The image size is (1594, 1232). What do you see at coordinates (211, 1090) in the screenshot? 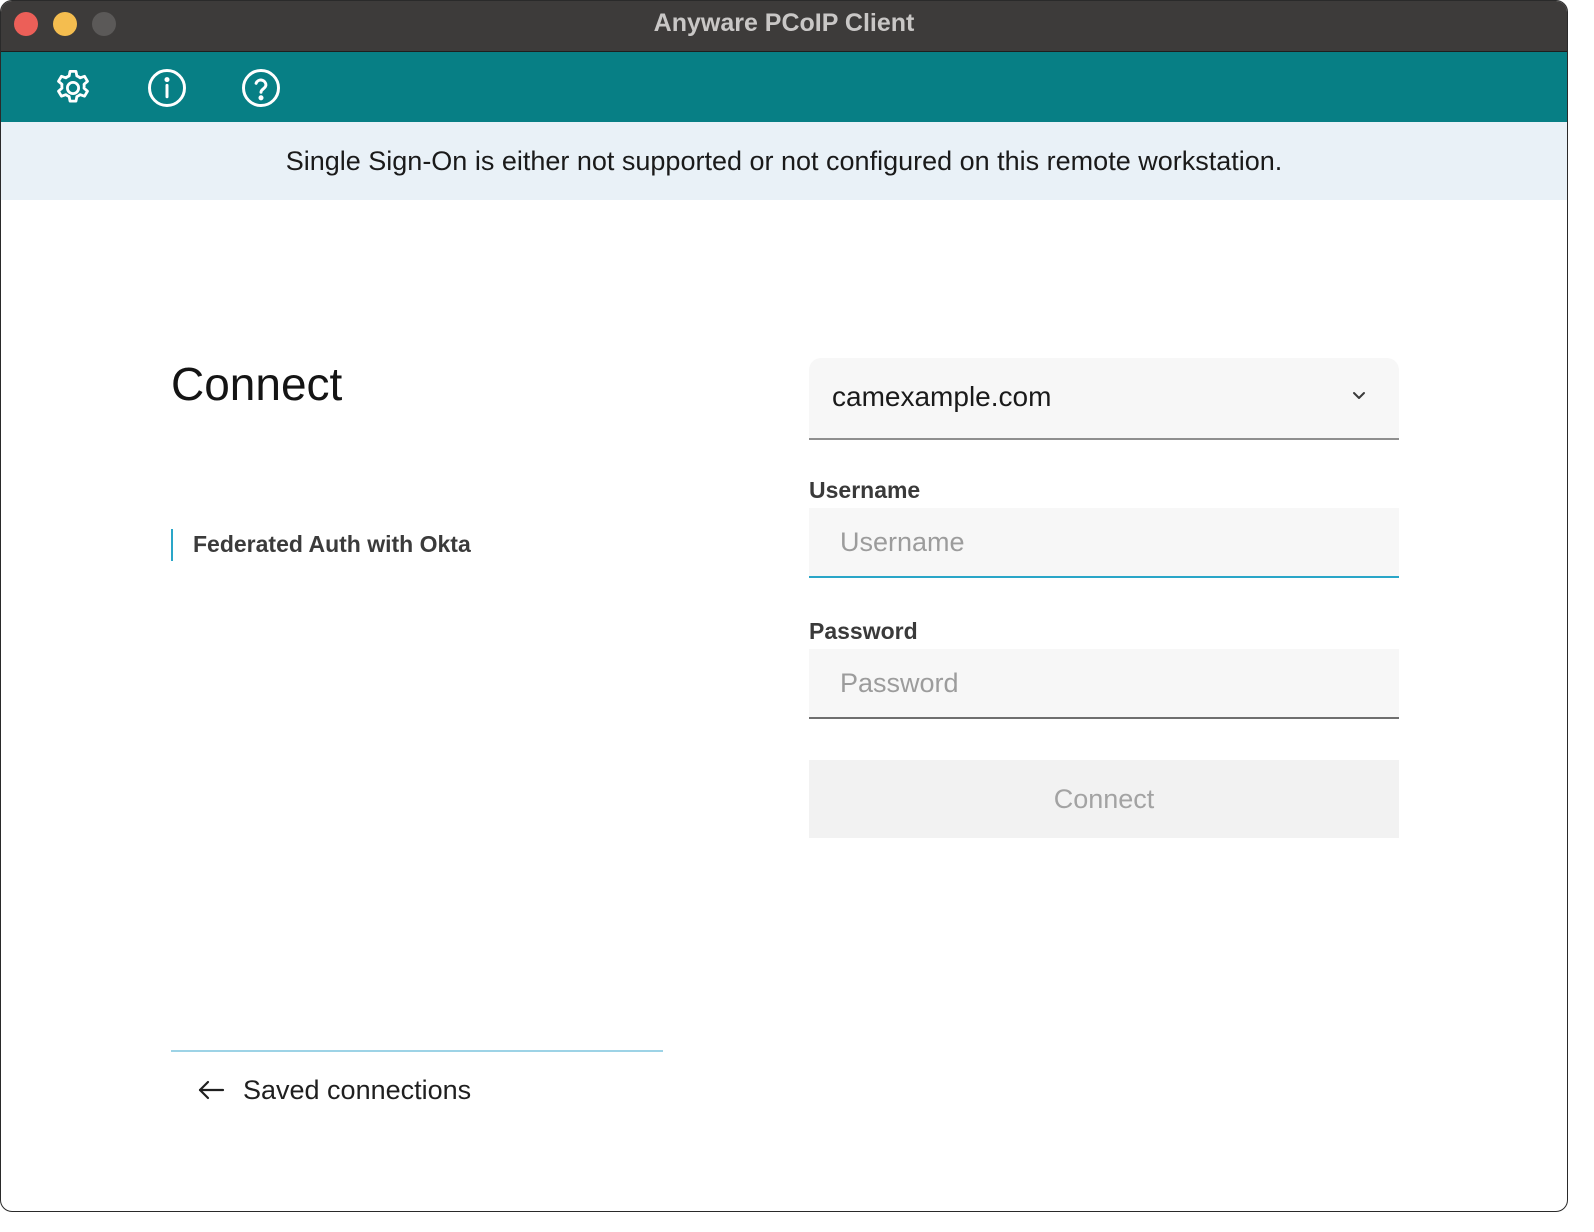
I see `arrow-left-icon` at bounding box center [211, 1090].